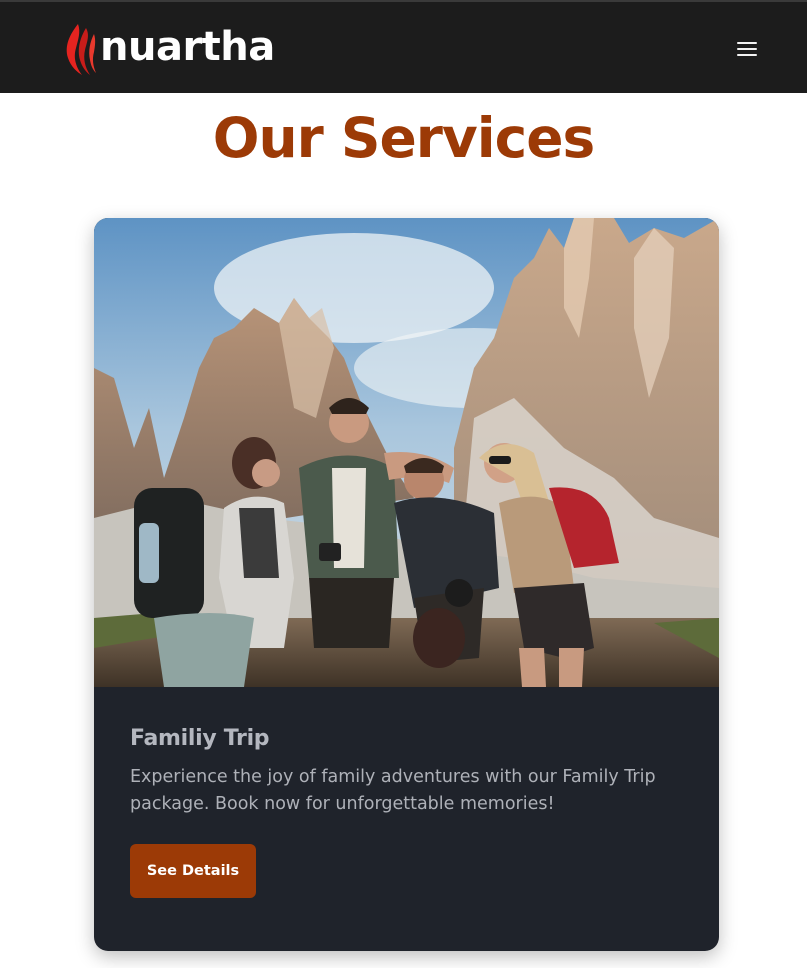 The width and height of the screenshot is (807, 968). What do you see at coordinates (193, 871) in the screenshot?
I see `see-details-button: See Details` at bounding box center [193, 871].